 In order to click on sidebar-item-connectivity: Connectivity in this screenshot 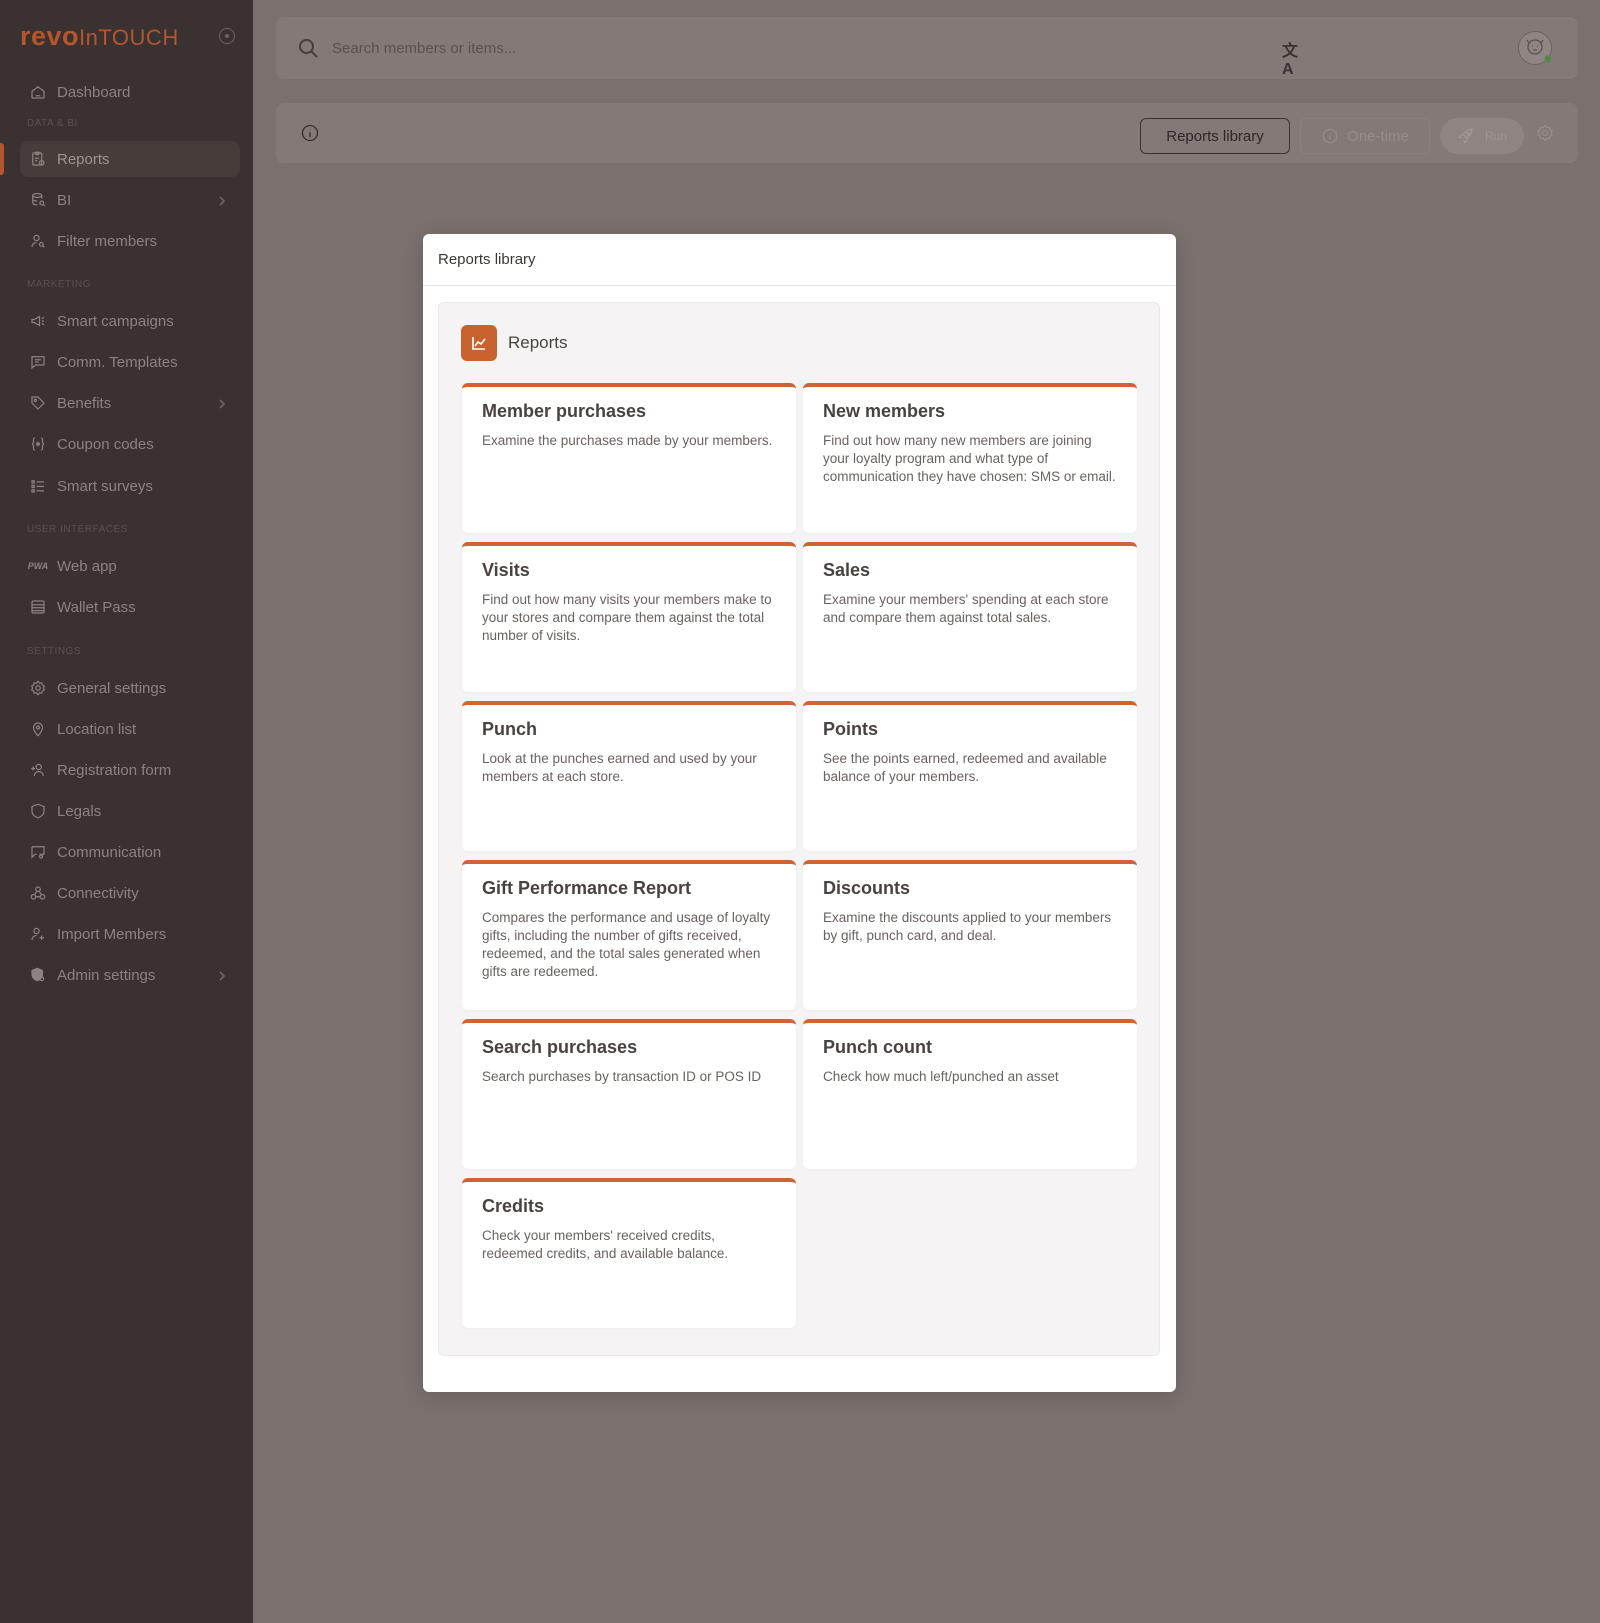, I will do `click(130, 893)`.